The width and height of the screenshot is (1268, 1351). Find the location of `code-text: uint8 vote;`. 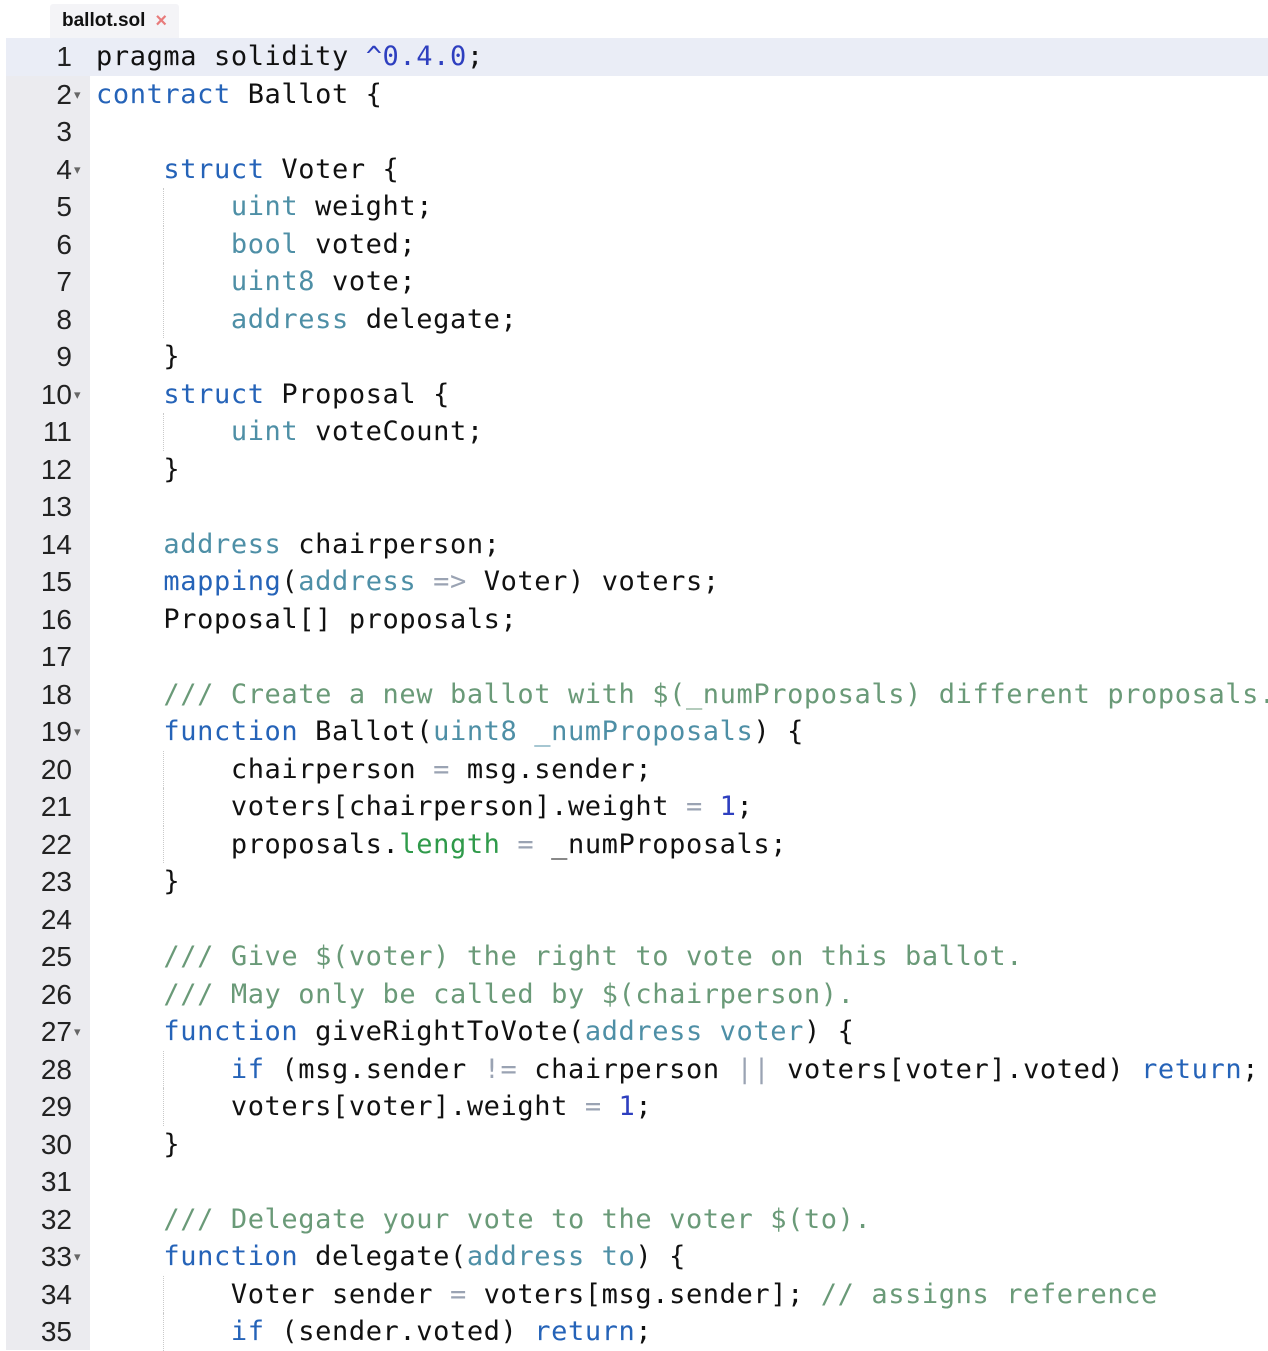

code-text: uint8 vote; is located at coordinates (256, 282).